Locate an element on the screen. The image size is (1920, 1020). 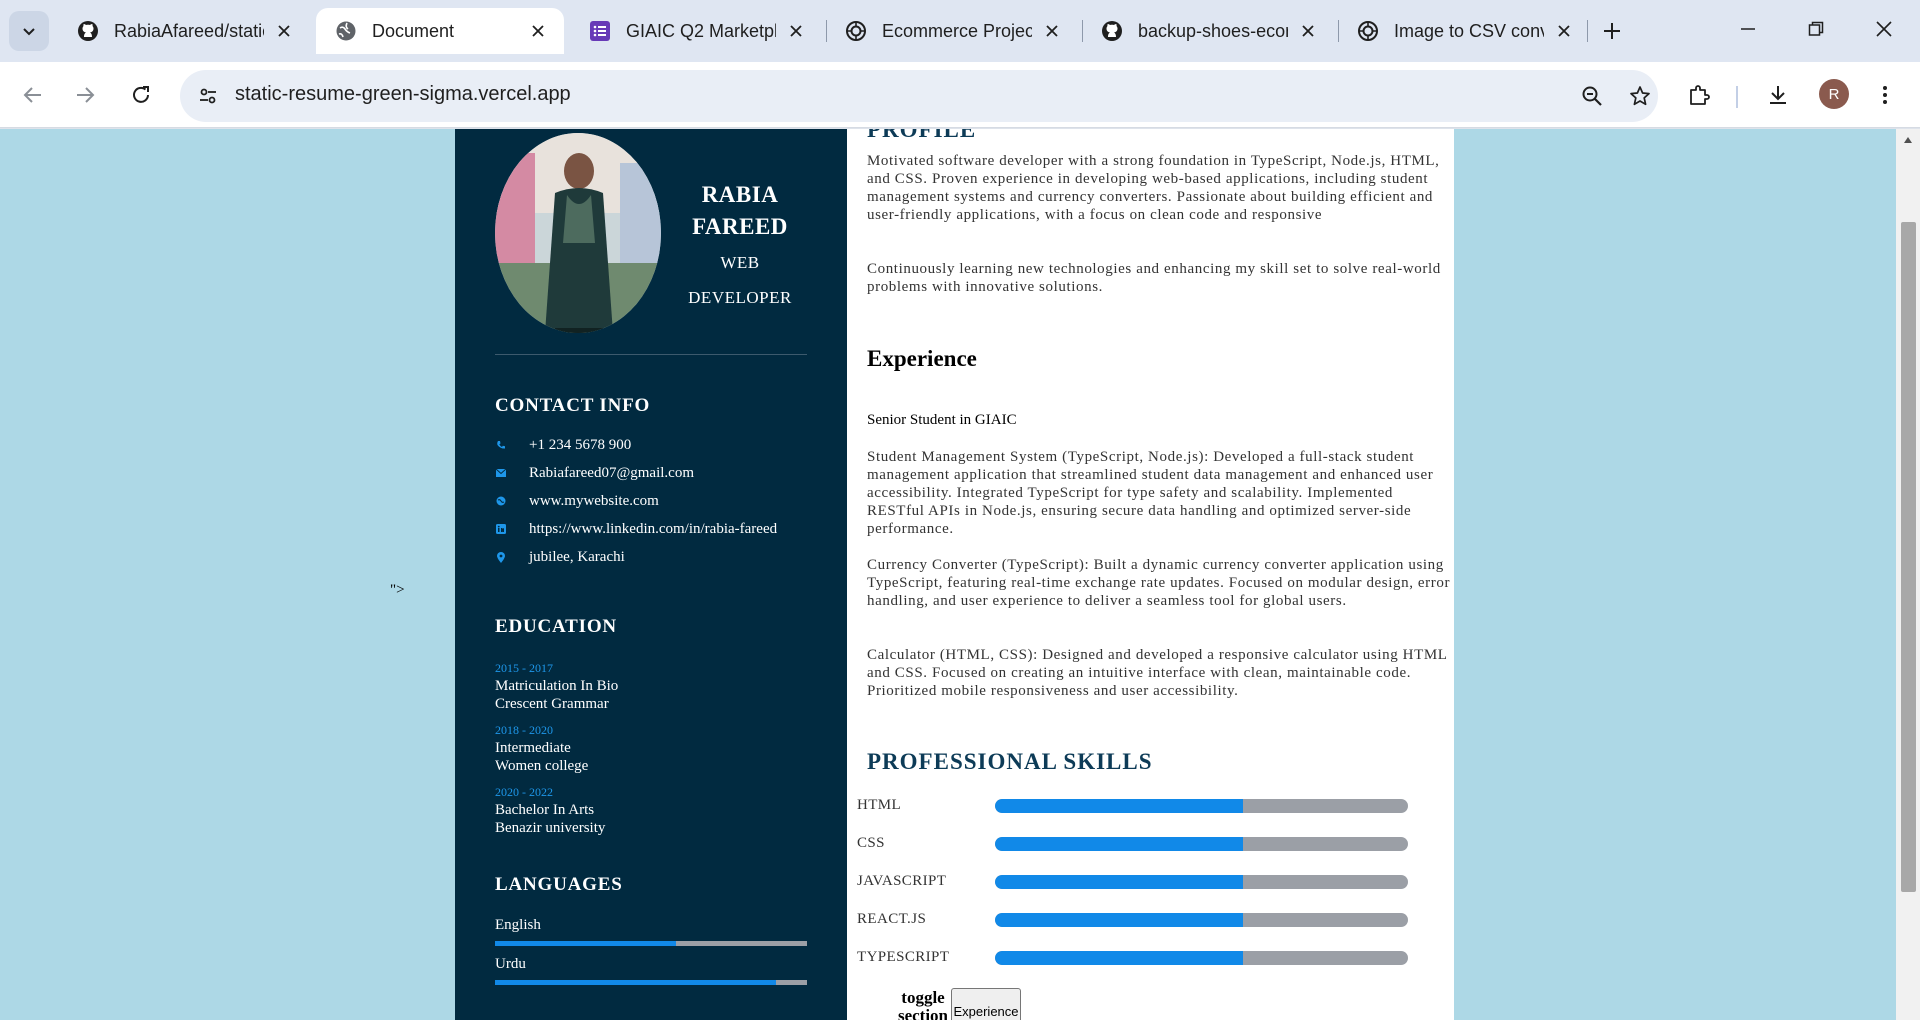
arrow-right-icon is located at coordinates (86, 95).